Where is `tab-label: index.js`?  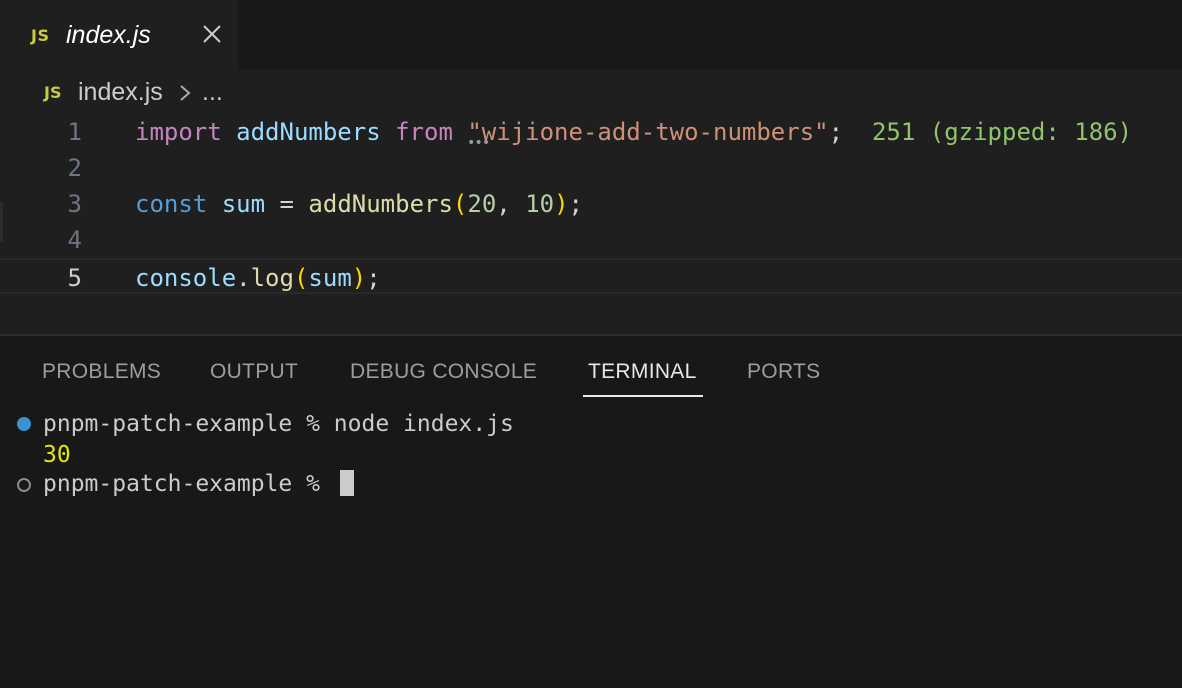
tab-label: index.js is located at coordinates (108, 35).